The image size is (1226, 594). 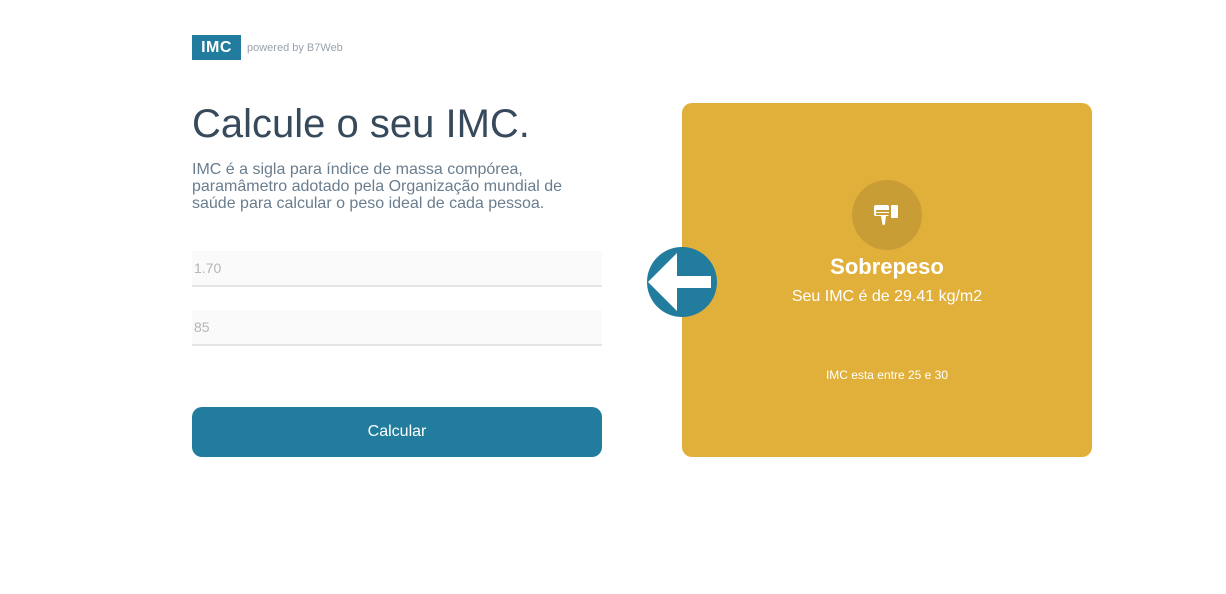 I want to click on thumbs-down-icon, so click(x=886, y=215).